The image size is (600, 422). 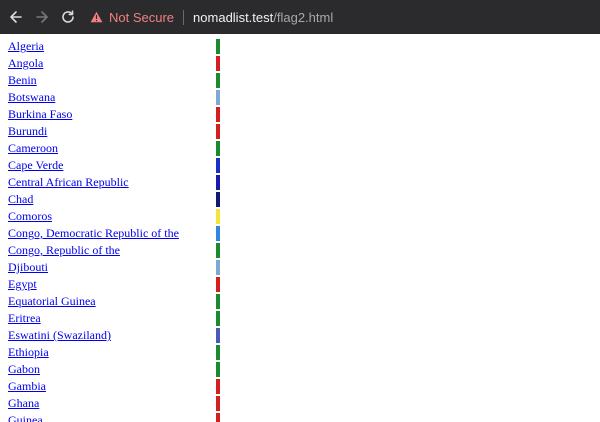 What do you see at coordinates (304, 301) in the screenshot?
I see `list-item: Equatorial Guinea` at bounding box center [304, 301].